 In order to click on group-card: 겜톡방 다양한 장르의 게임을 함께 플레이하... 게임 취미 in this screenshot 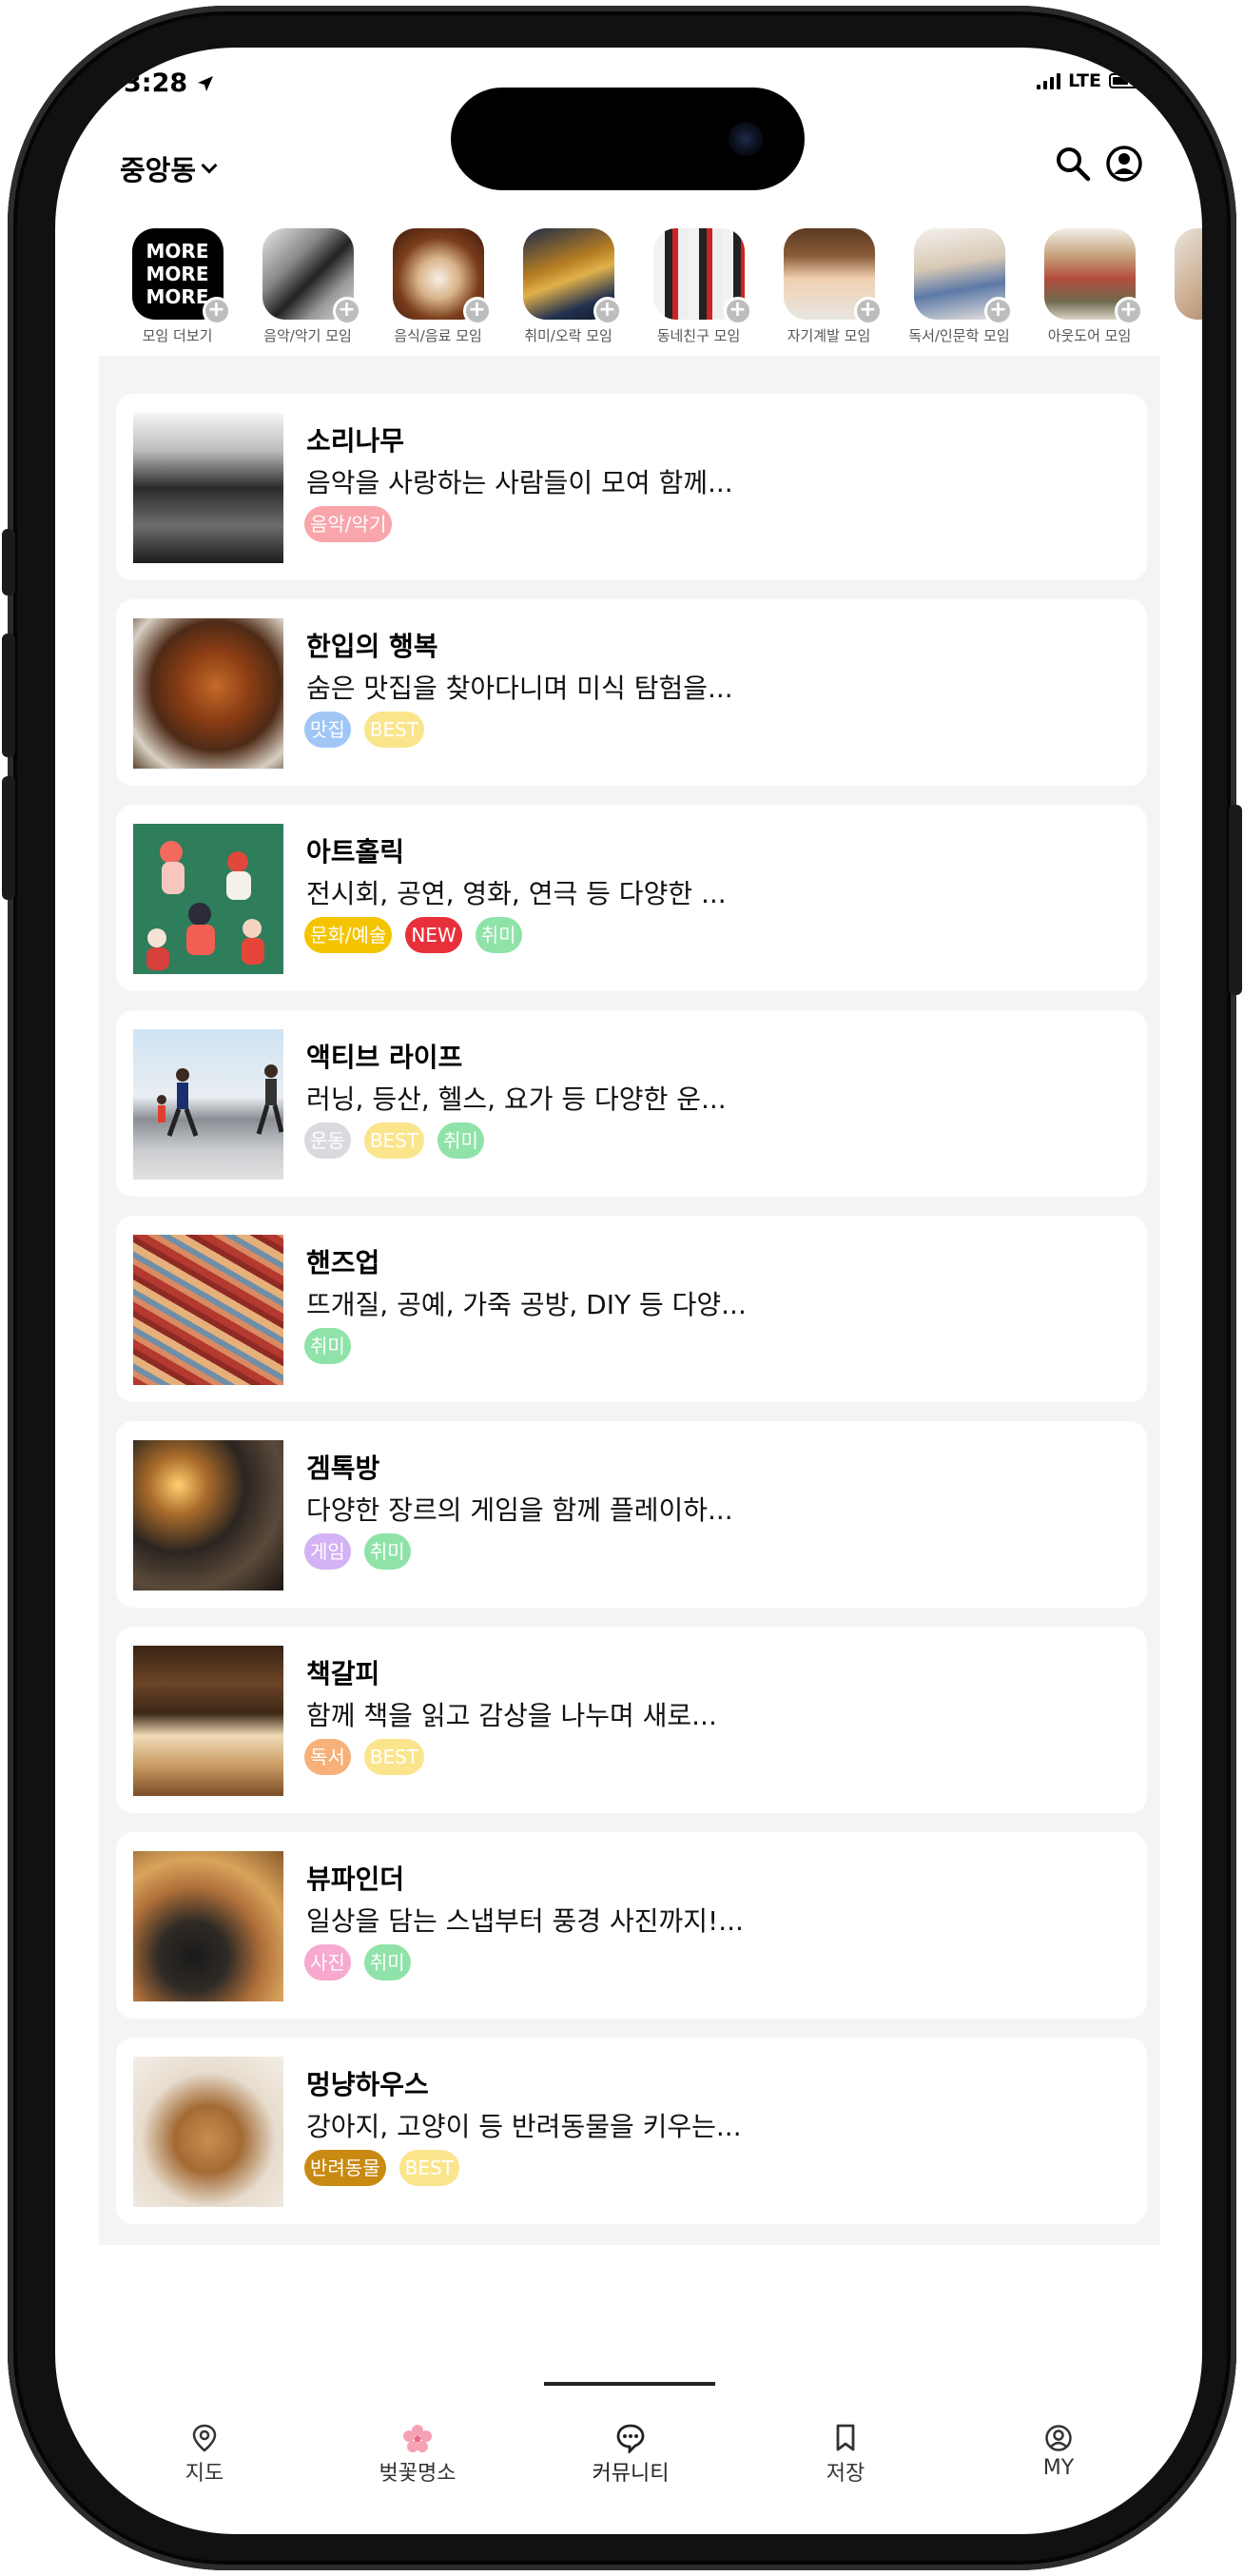, I will do `click(631, 1515)`.